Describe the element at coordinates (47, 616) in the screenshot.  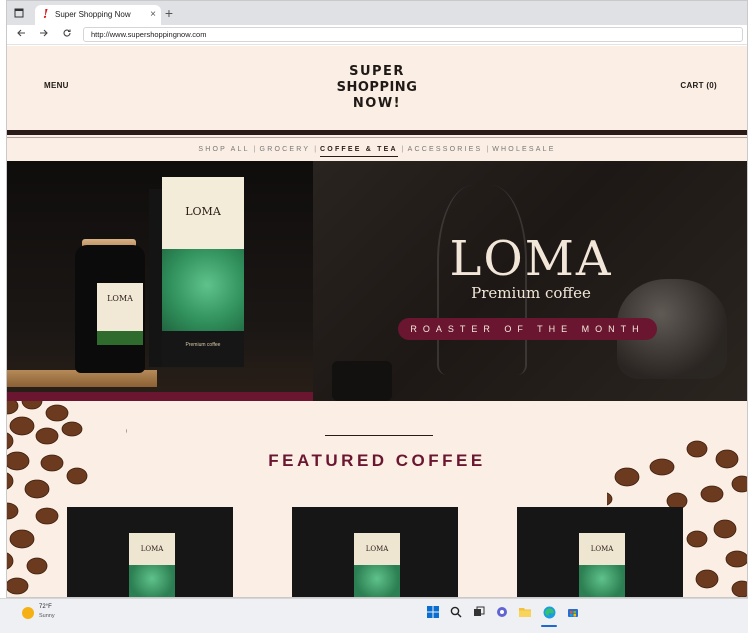
I see `weather-condition: Sunny` at that location.